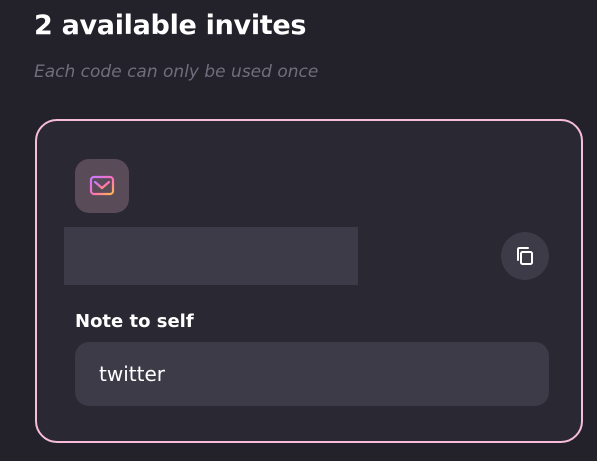 This screenshot has height=461, width=597. What do you see at coordinates (132, 374) in the screenshot?
I see `note-input-value: twitter` at bounding box center [132, 374].